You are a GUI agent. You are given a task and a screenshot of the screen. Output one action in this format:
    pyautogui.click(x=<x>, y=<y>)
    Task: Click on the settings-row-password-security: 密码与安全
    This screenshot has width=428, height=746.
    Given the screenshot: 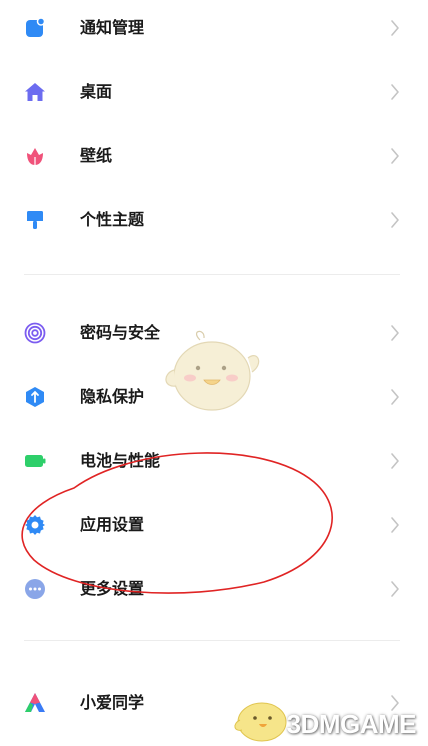 What is the action you would take?
    pyautogui.click(x=214, y=333)
    